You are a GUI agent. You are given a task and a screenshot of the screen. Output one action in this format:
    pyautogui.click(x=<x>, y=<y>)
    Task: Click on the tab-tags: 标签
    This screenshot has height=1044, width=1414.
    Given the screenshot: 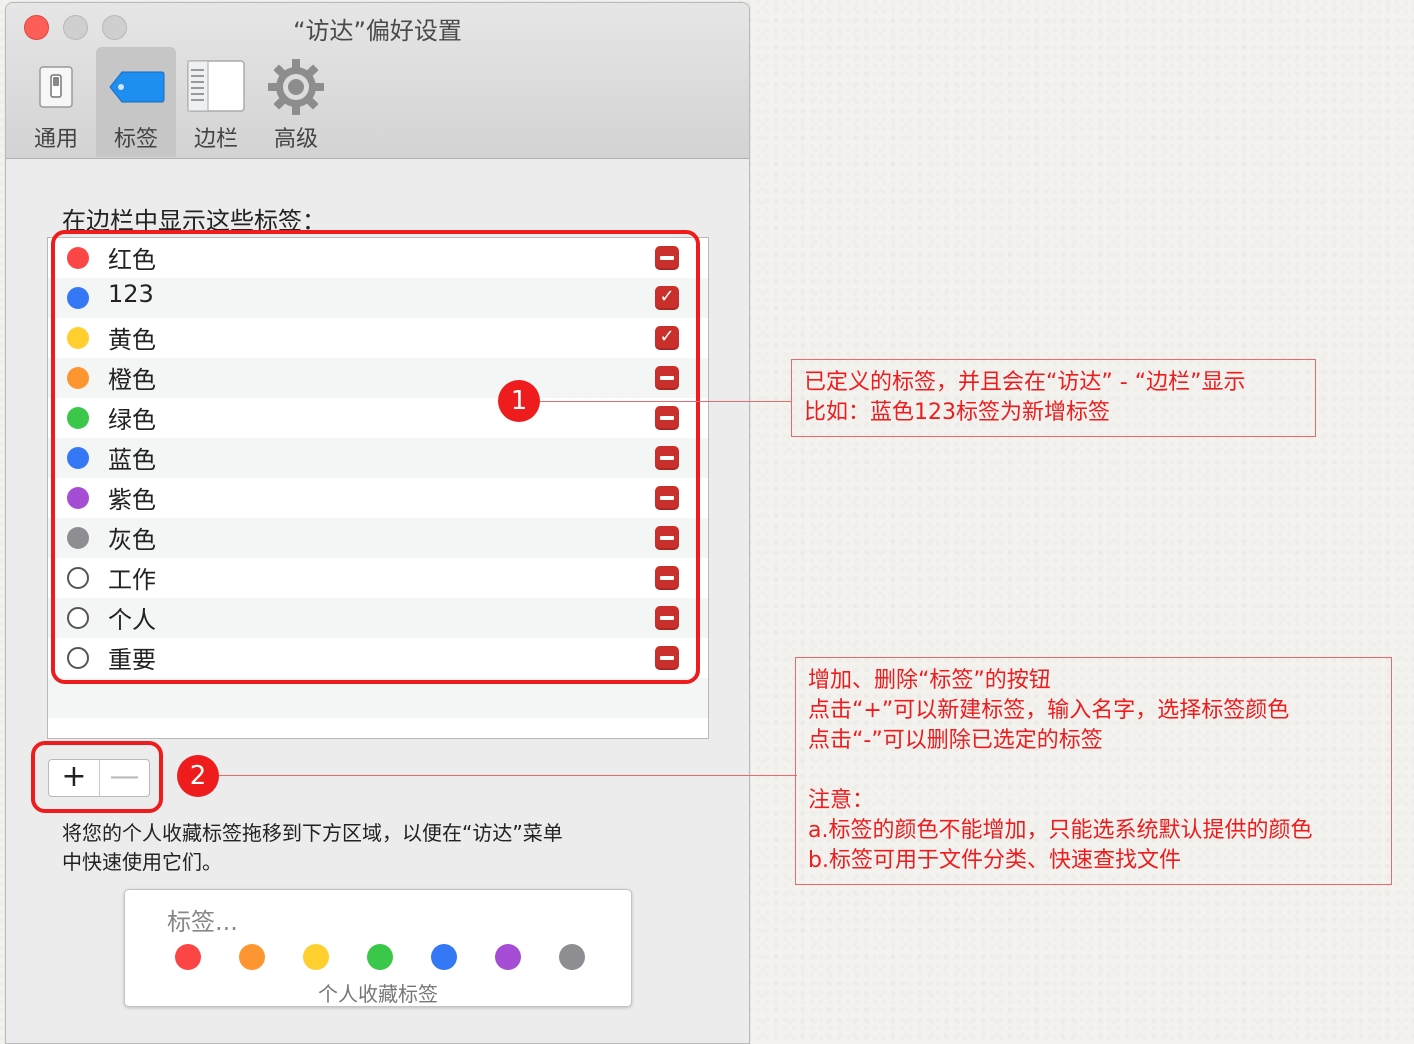 What is the action you would take?
    pyautogui.click(x=136, y=102)
    